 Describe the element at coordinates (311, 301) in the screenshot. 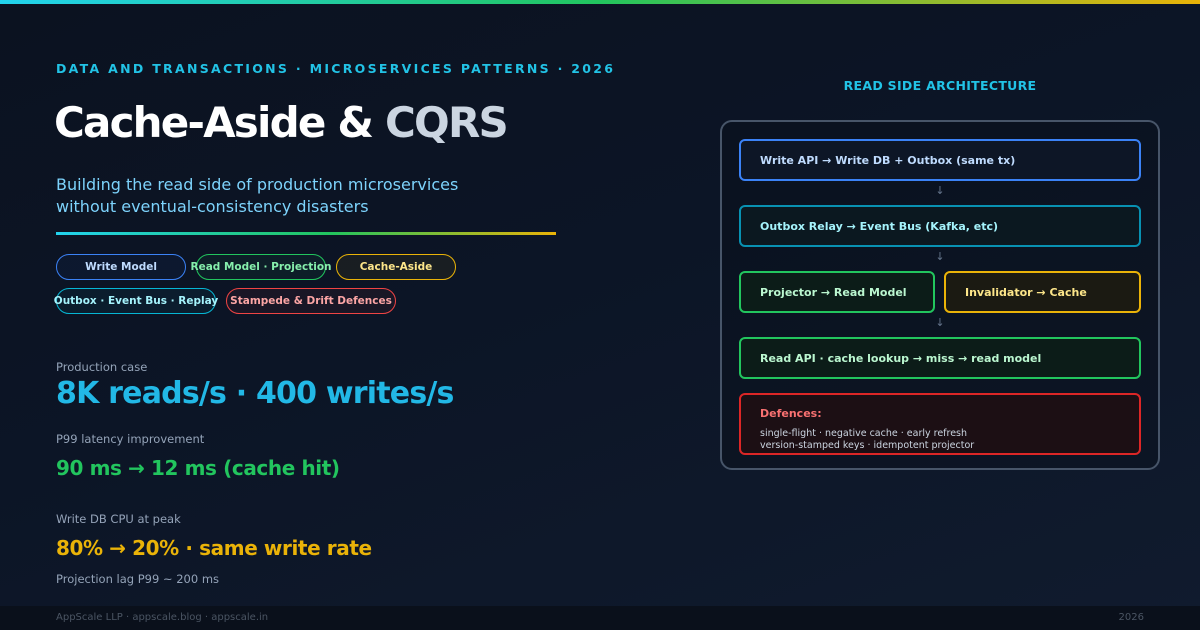

I see `tag-stampede: Stampede & Drift Defences` at that location.